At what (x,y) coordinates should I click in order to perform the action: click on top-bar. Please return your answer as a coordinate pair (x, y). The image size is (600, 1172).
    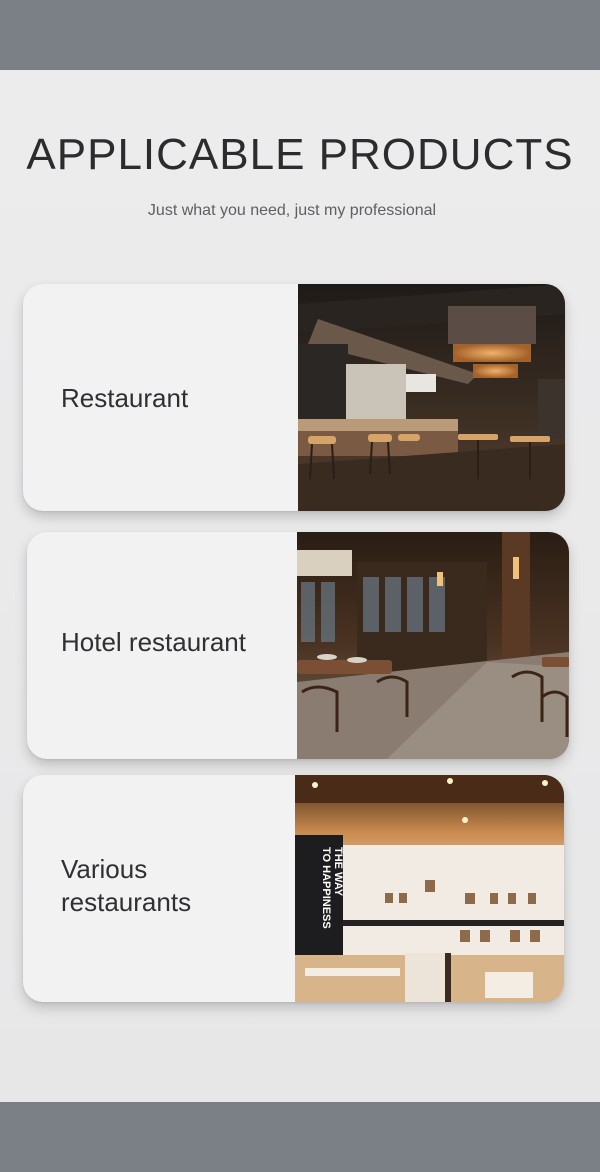
    Looking at the image, I should click on (300, 35).